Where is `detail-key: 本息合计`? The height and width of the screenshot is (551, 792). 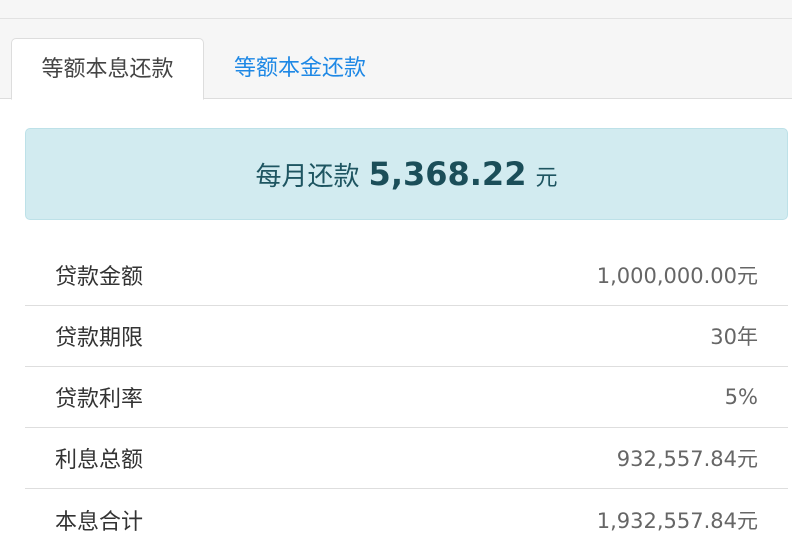
detail-key: 本息合计 is located at coordinates (99, 522).